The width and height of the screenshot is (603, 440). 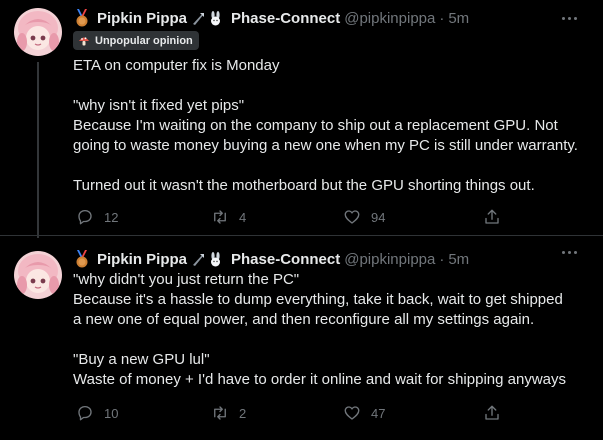 I want to click on action-bar: 10 2 47, so click(x=288, y=413).